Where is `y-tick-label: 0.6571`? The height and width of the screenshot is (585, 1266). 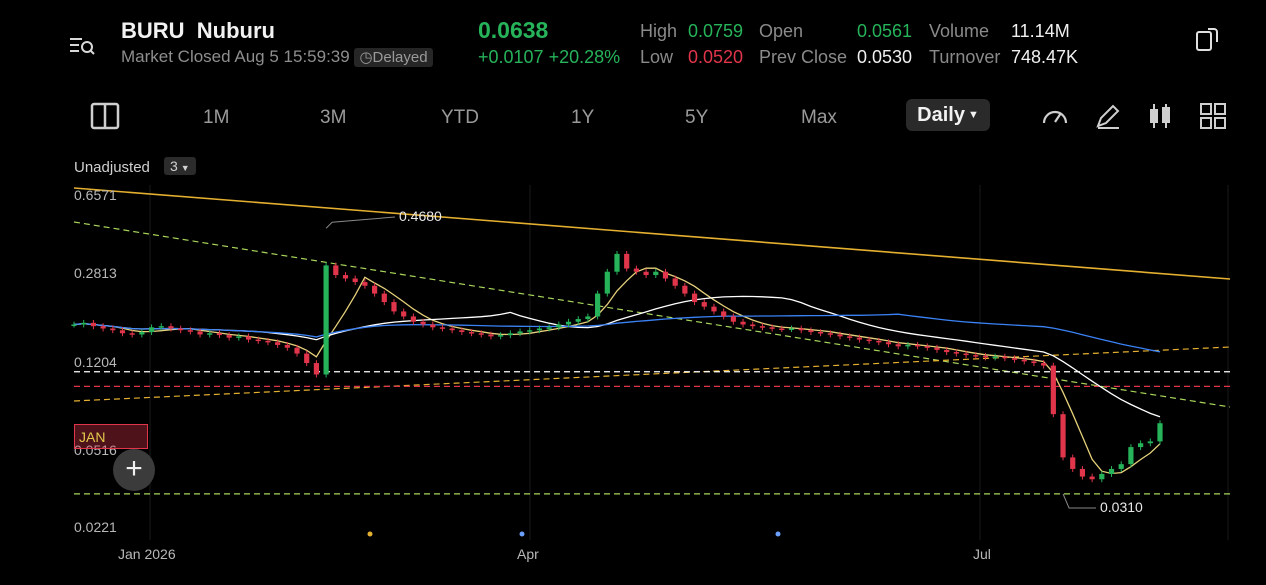 y-tick-label: 0.6571 is located at coordinates (95, 195).